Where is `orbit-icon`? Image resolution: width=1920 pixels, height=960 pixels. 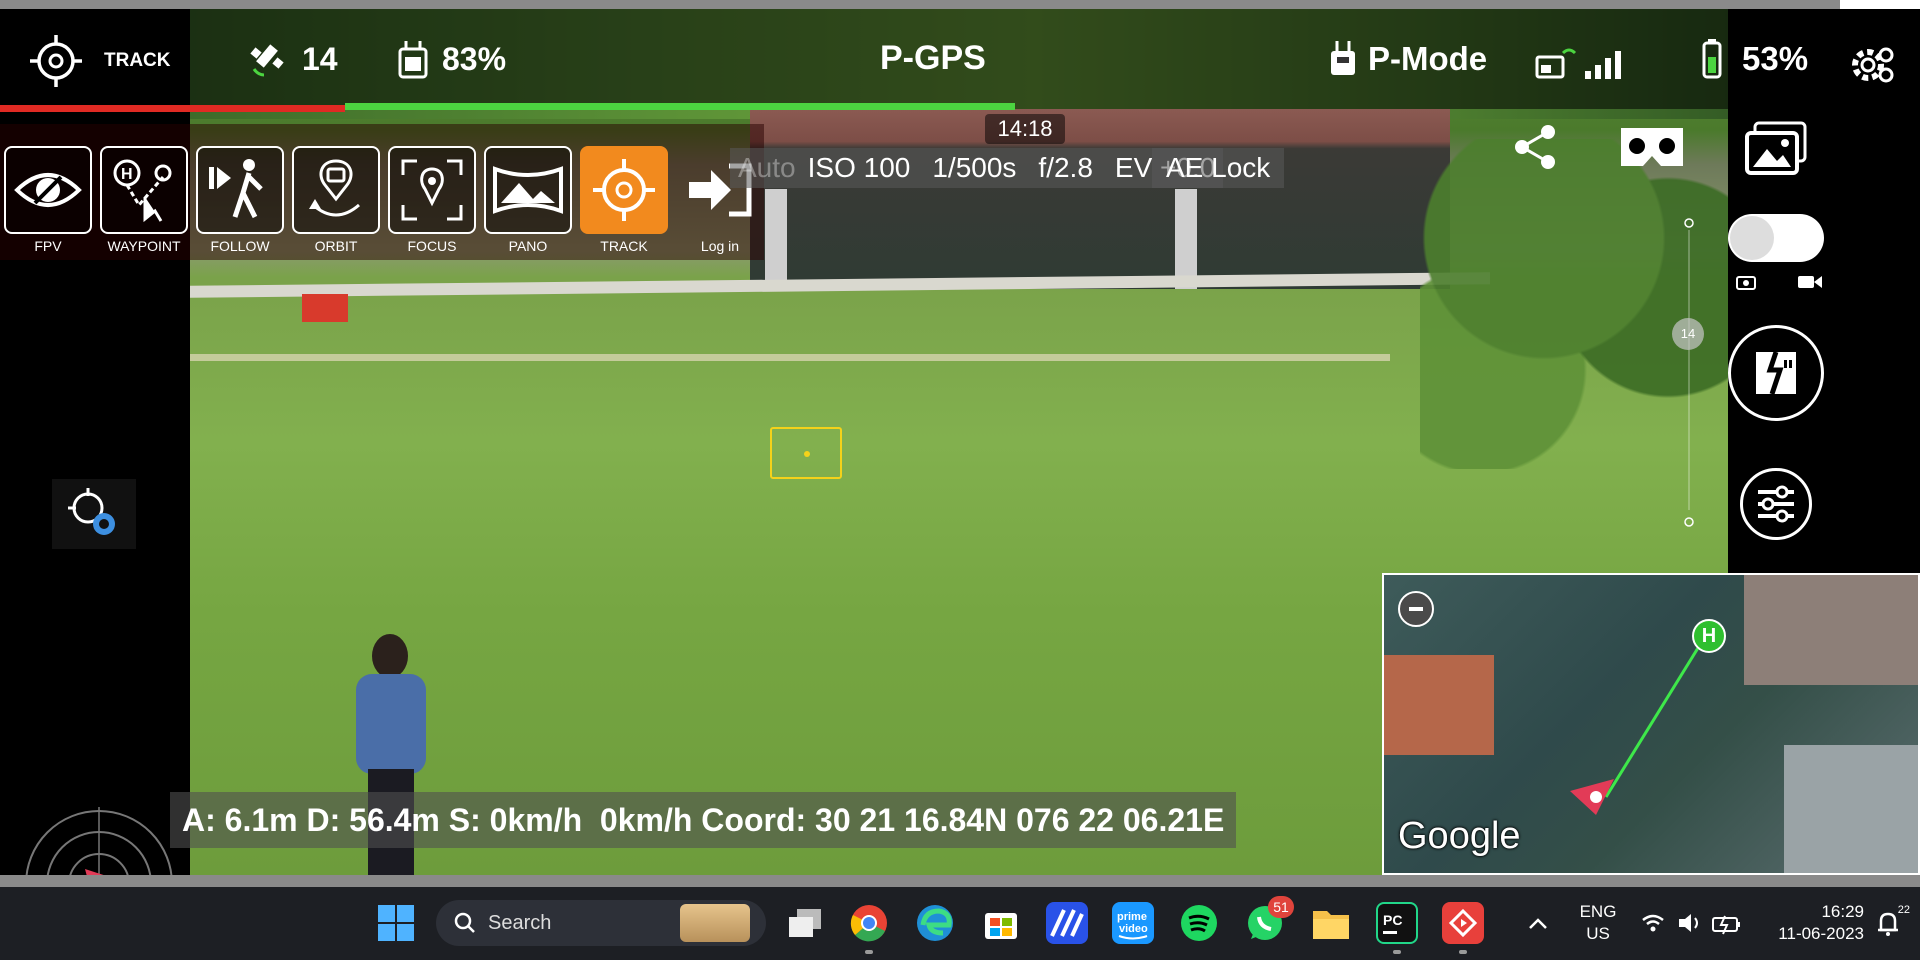 orbit-icon is located at coordinates (334, 188).